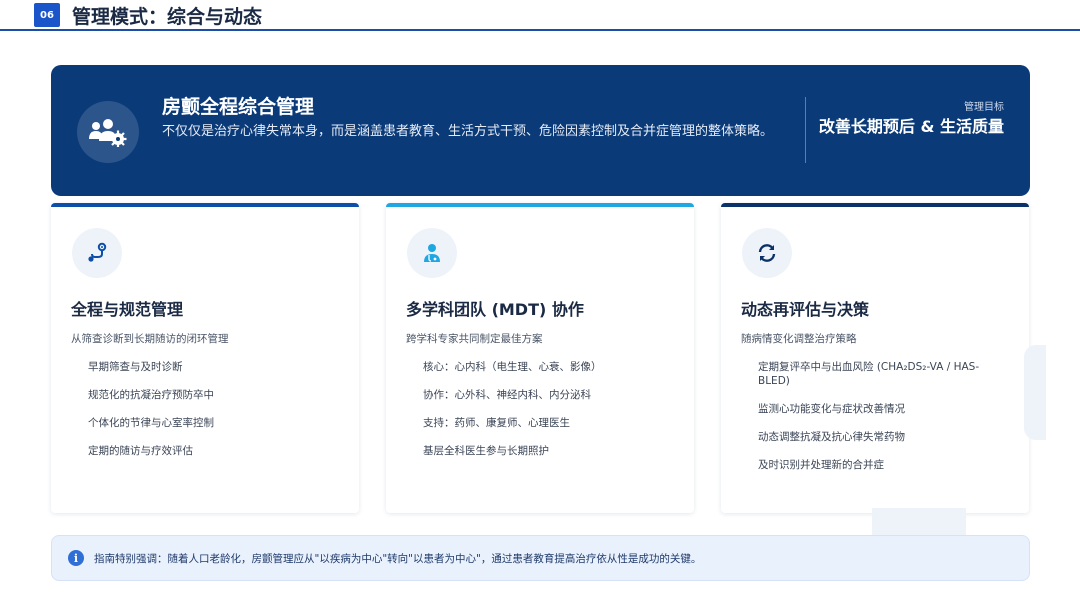 This screenshot has width=1080, height=608. Describe the element at coordinates (151, 395) in the screenshot. I see `list-item: 规范化的抗凝治疗预防卒中` at that location.